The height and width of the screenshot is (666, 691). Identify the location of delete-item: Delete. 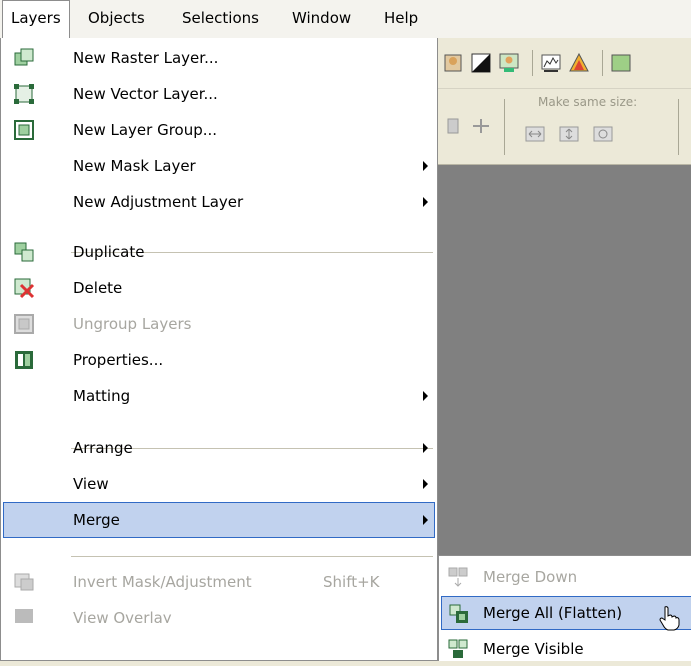
(219, 288).